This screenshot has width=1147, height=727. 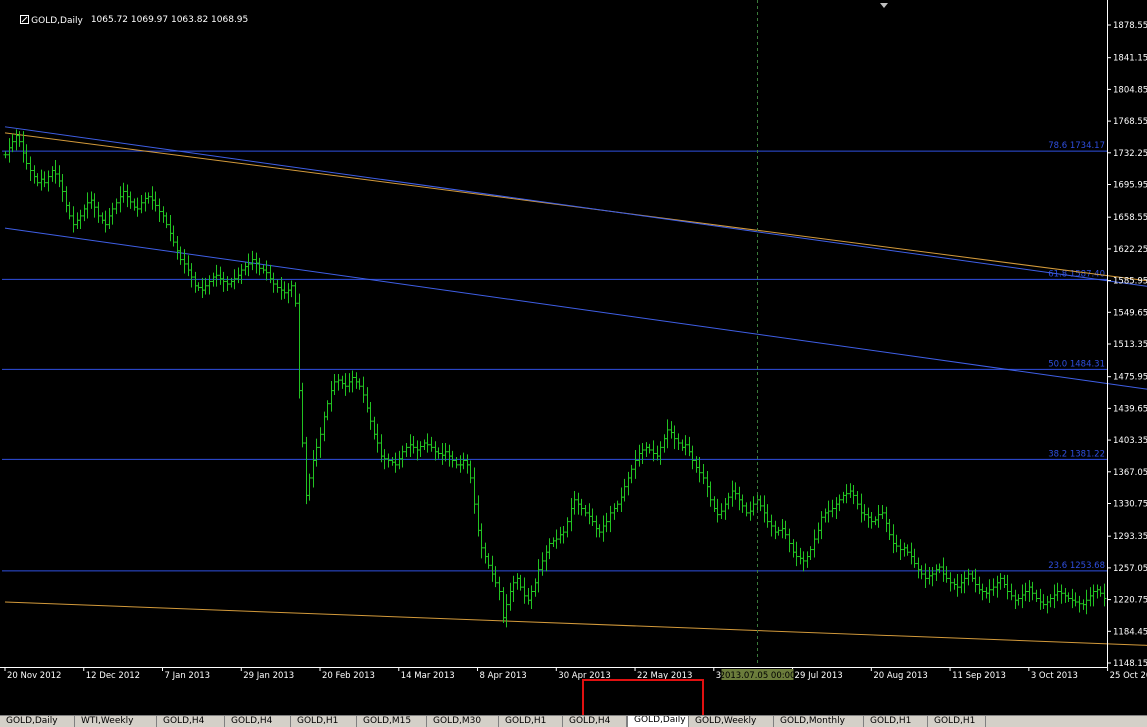 I want to click on time-tick-label: 25 Oct 2013, so click(x=1128, y=676).